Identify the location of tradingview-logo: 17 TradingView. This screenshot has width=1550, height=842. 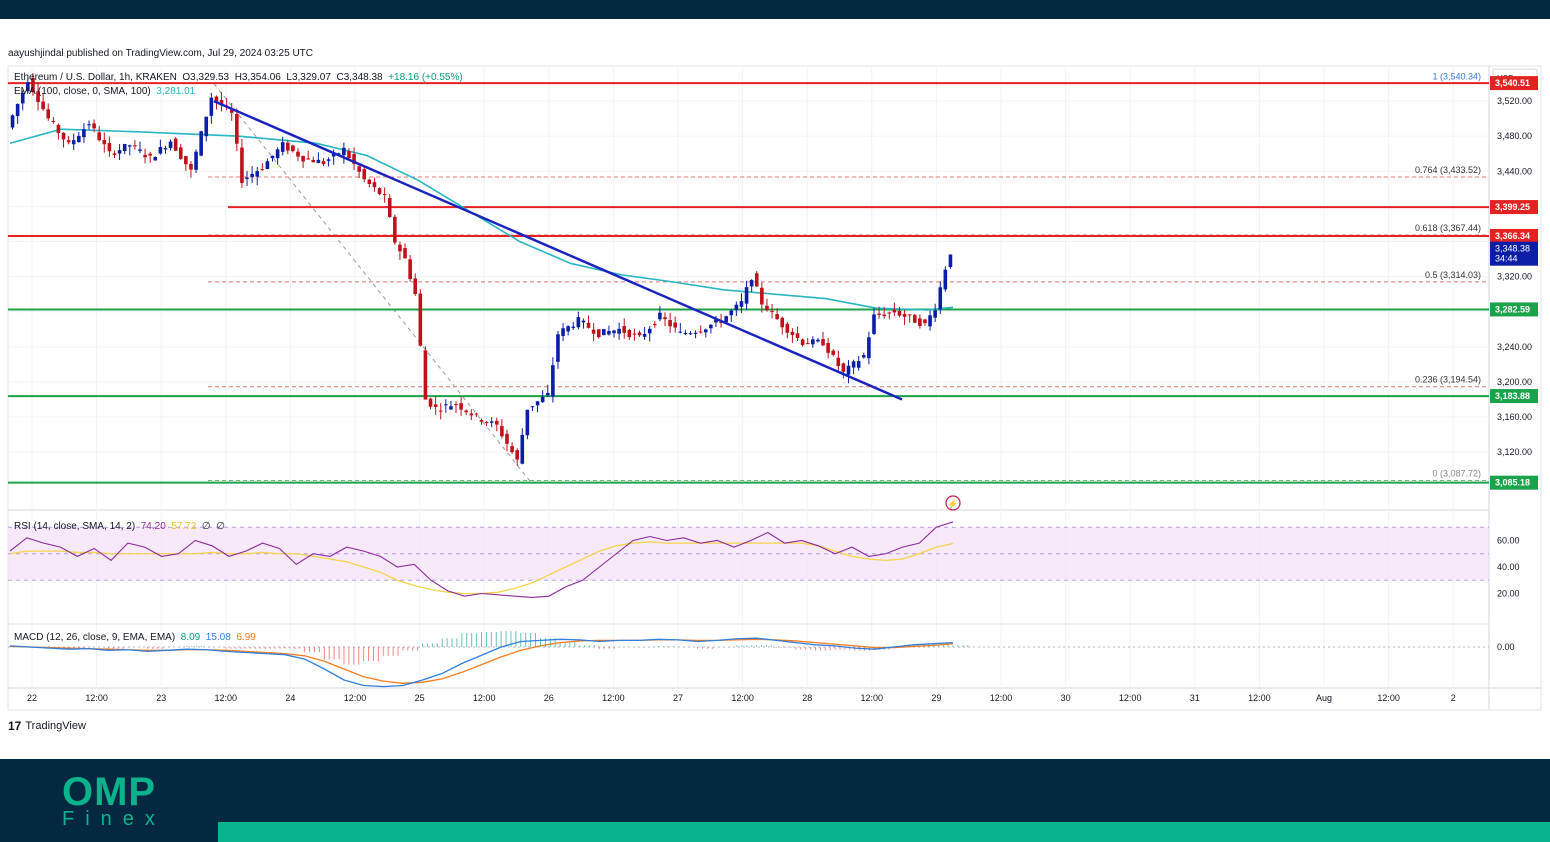
(47, 726).